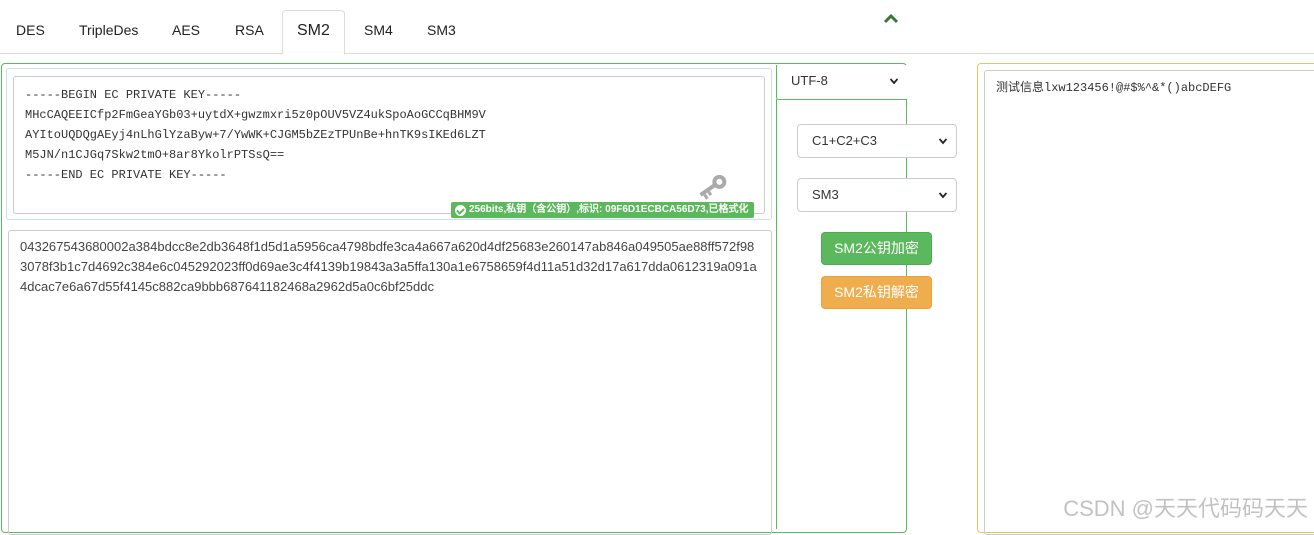 Image resolution: width=1314 pixels, height=535 pixels. What do you see at coordinates (825, 194) in the screenshot?
I see `hash-select-value: SM3` at bounding box center [825, 194].